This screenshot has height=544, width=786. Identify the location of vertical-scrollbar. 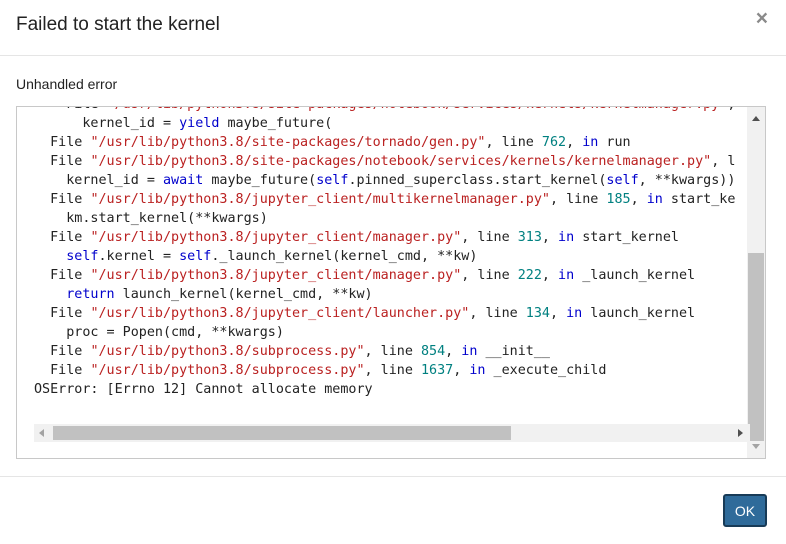
(756, 282).